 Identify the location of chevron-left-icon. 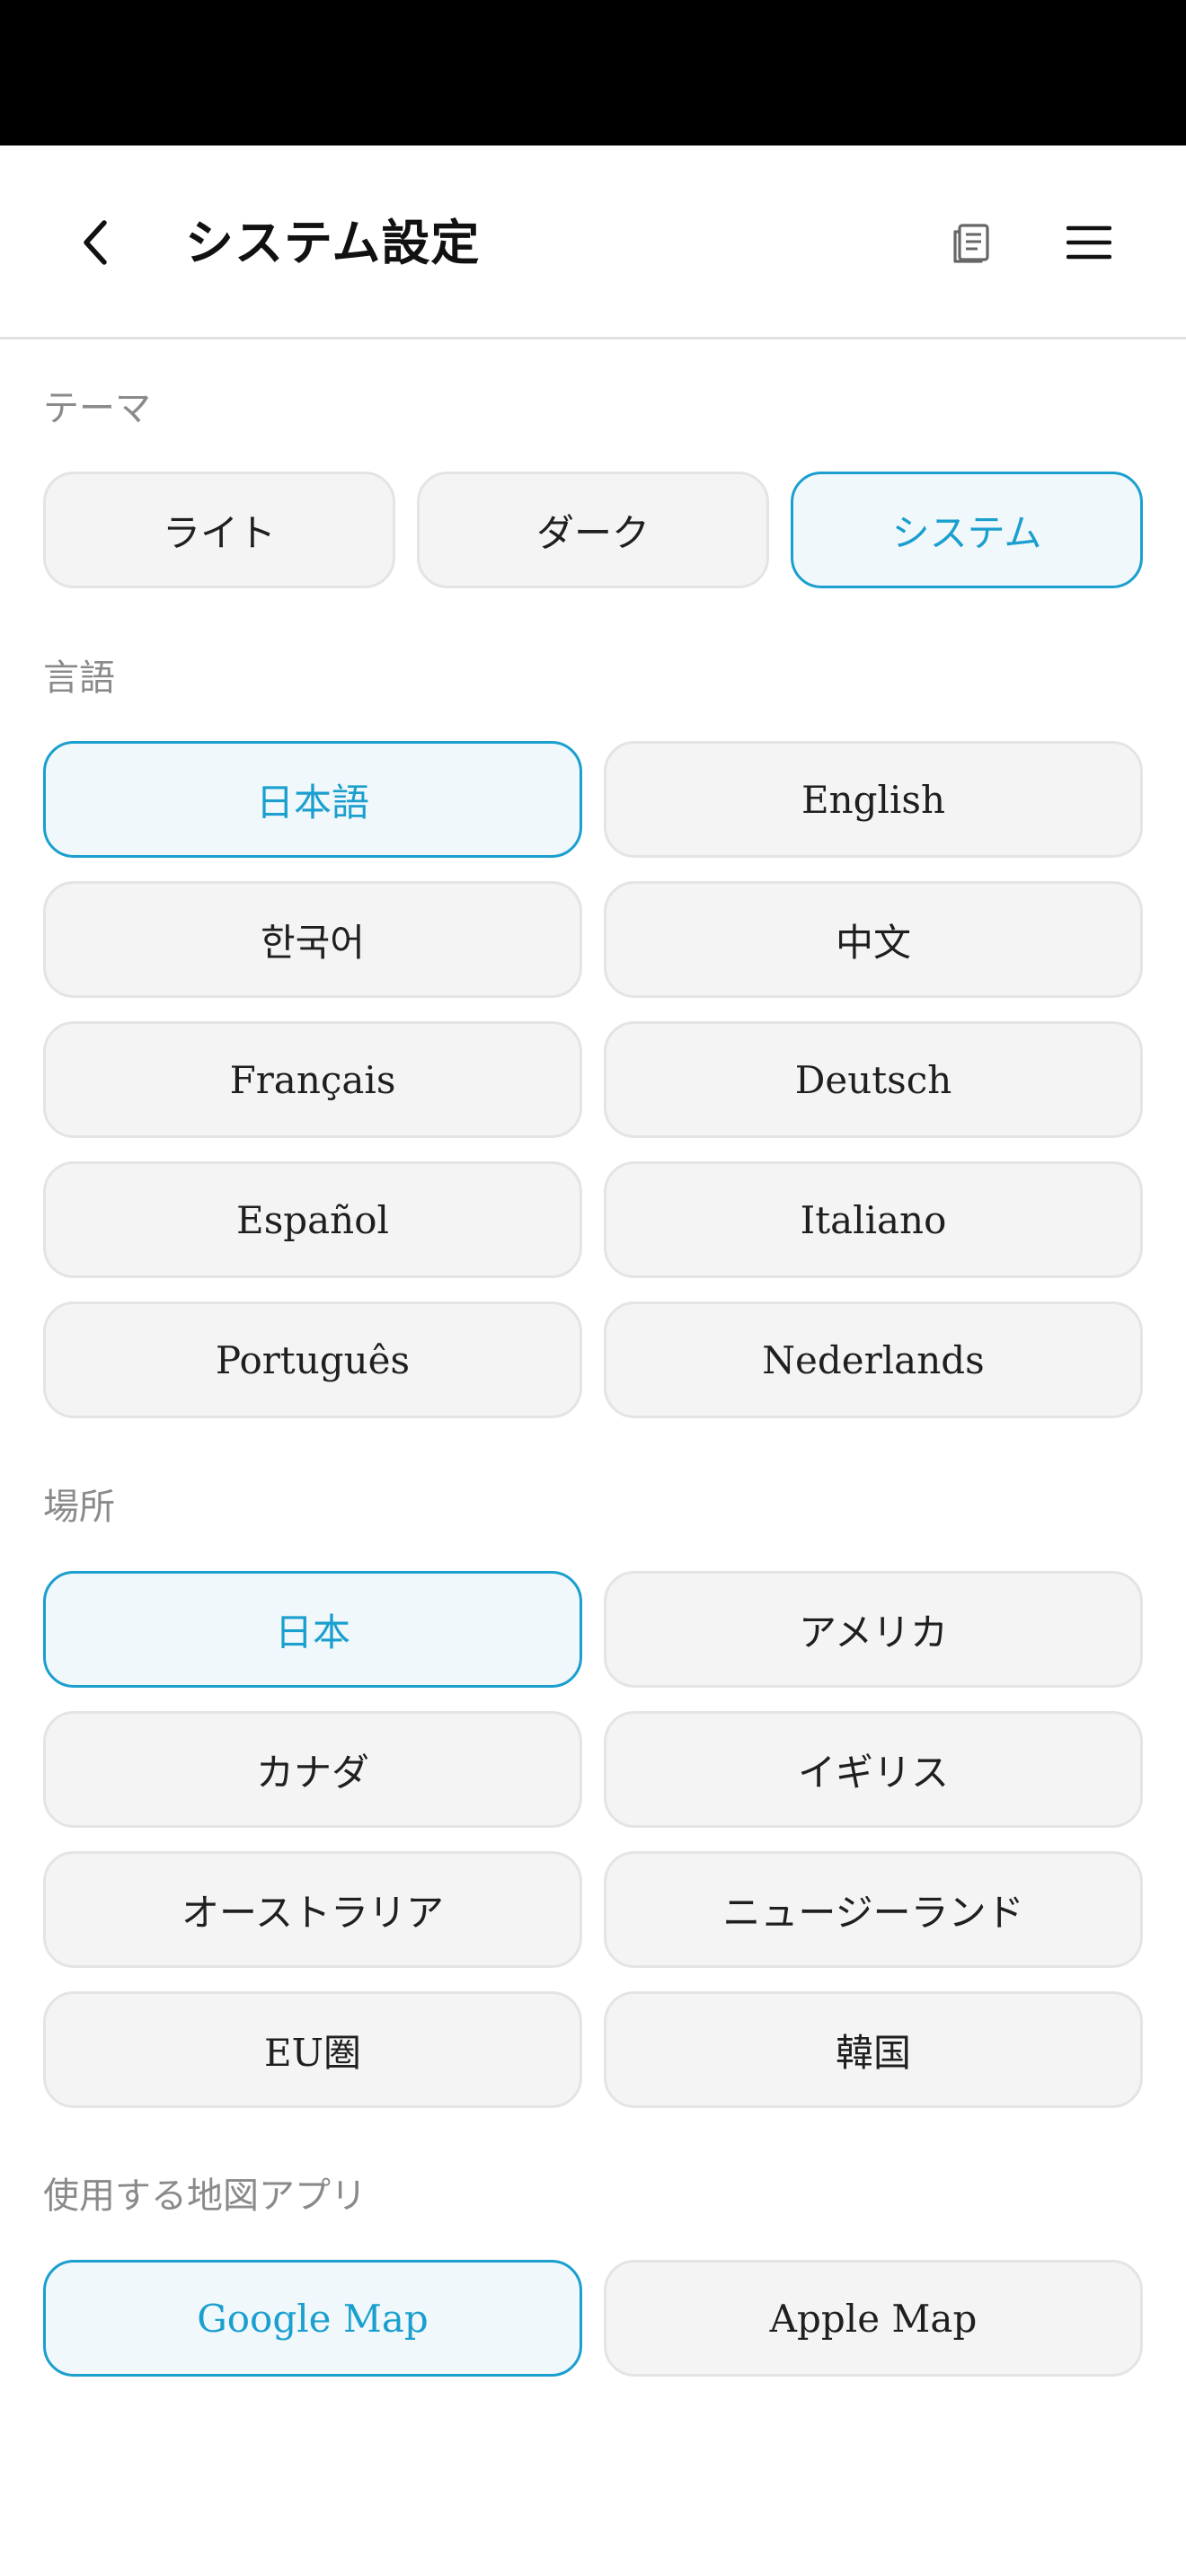
(95, 242).